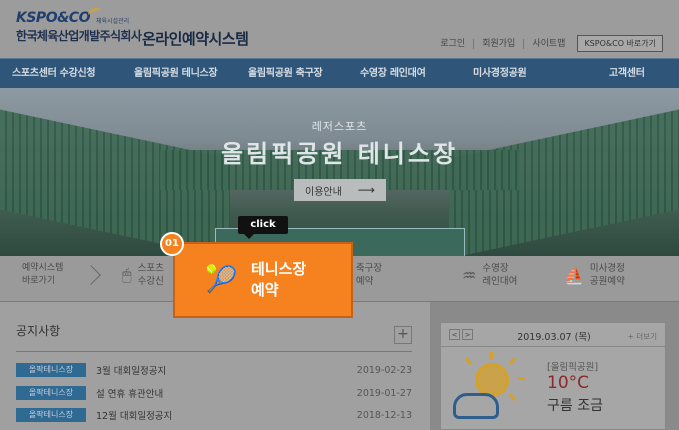  I want to click on arrow-right-icon: ⟶, so click(366, 190).